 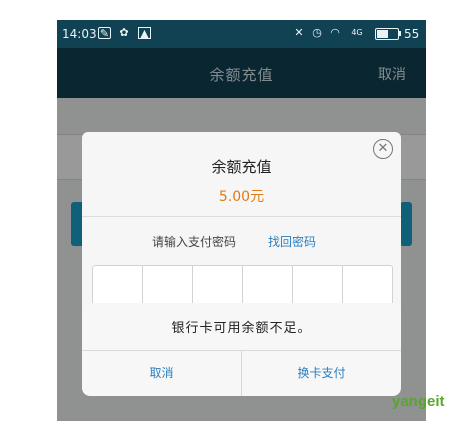 I want to click on forgot-password-link: 找回密码, so click(x=292, y=241).